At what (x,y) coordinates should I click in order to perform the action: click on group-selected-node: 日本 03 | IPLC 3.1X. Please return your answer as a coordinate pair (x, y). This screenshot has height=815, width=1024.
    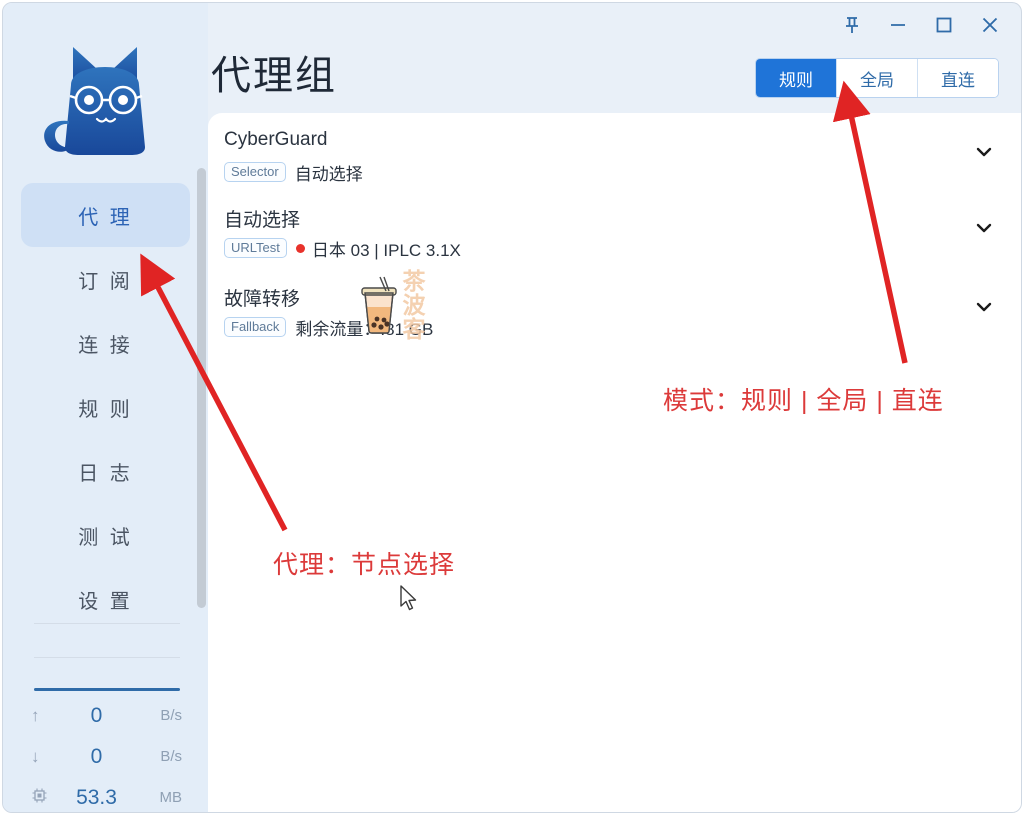
    Looking at the image, I should click on (378, 248).